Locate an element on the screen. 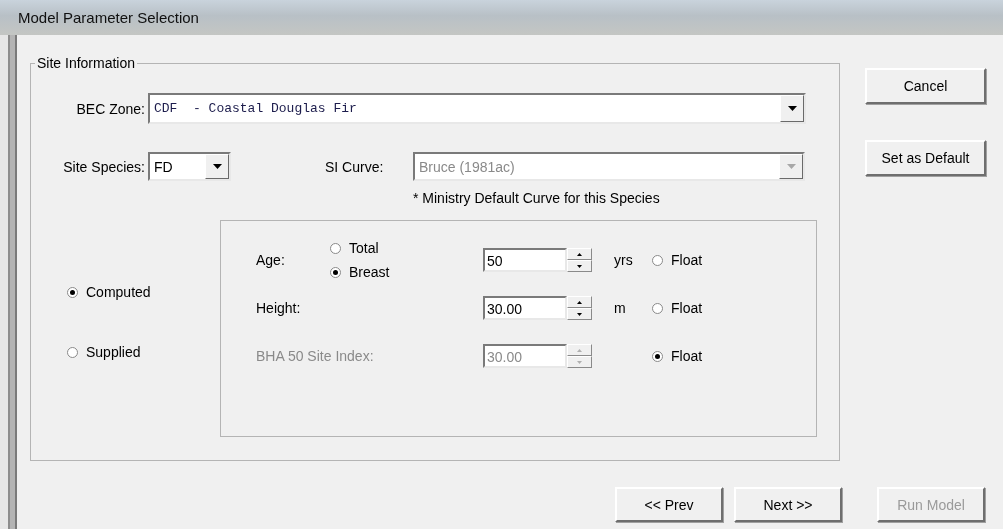 This screenshot has height=529, width=1003. field-label: Age: is located at coordinates (270, 260).